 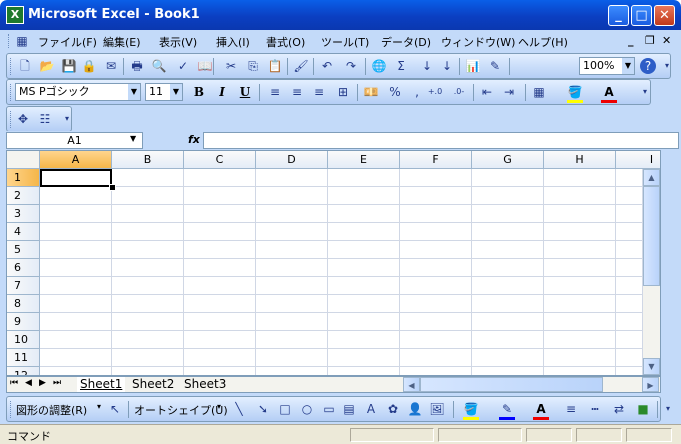 I want to click on menu-help: ヘルプ(H), so click(x=543, y=42).